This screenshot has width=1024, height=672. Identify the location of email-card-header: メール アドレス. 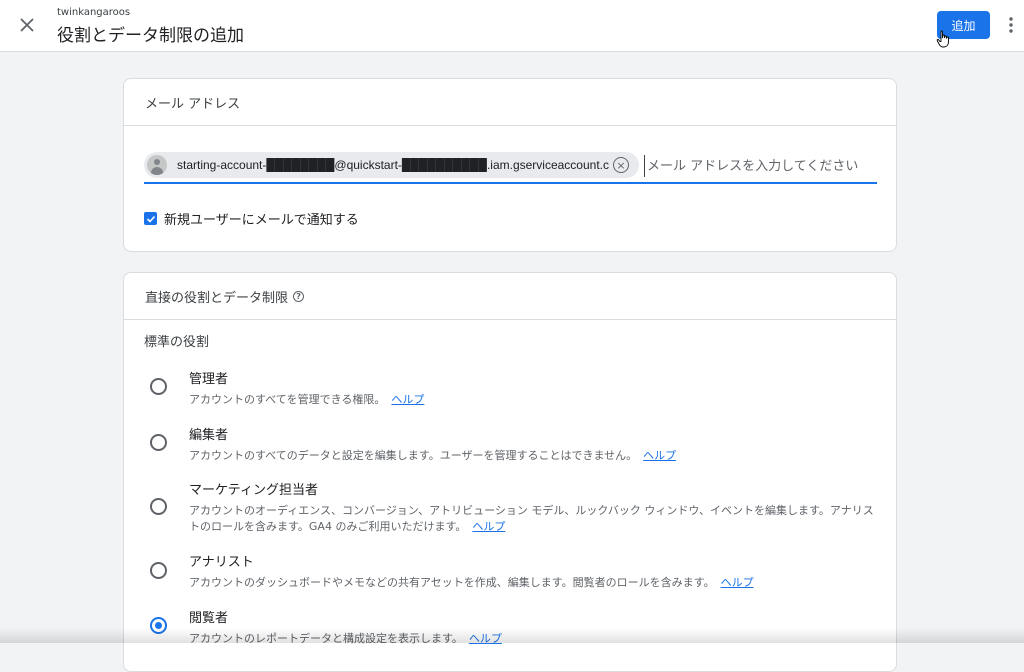
(510, 102).